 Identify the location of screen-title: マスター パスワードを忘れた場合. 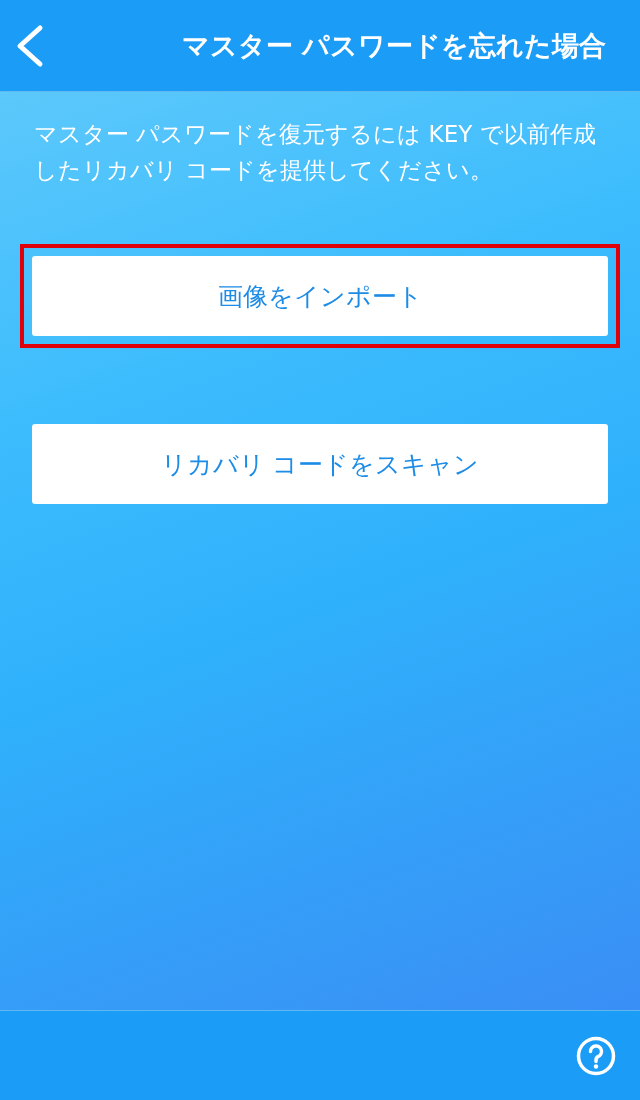
(394, 45).